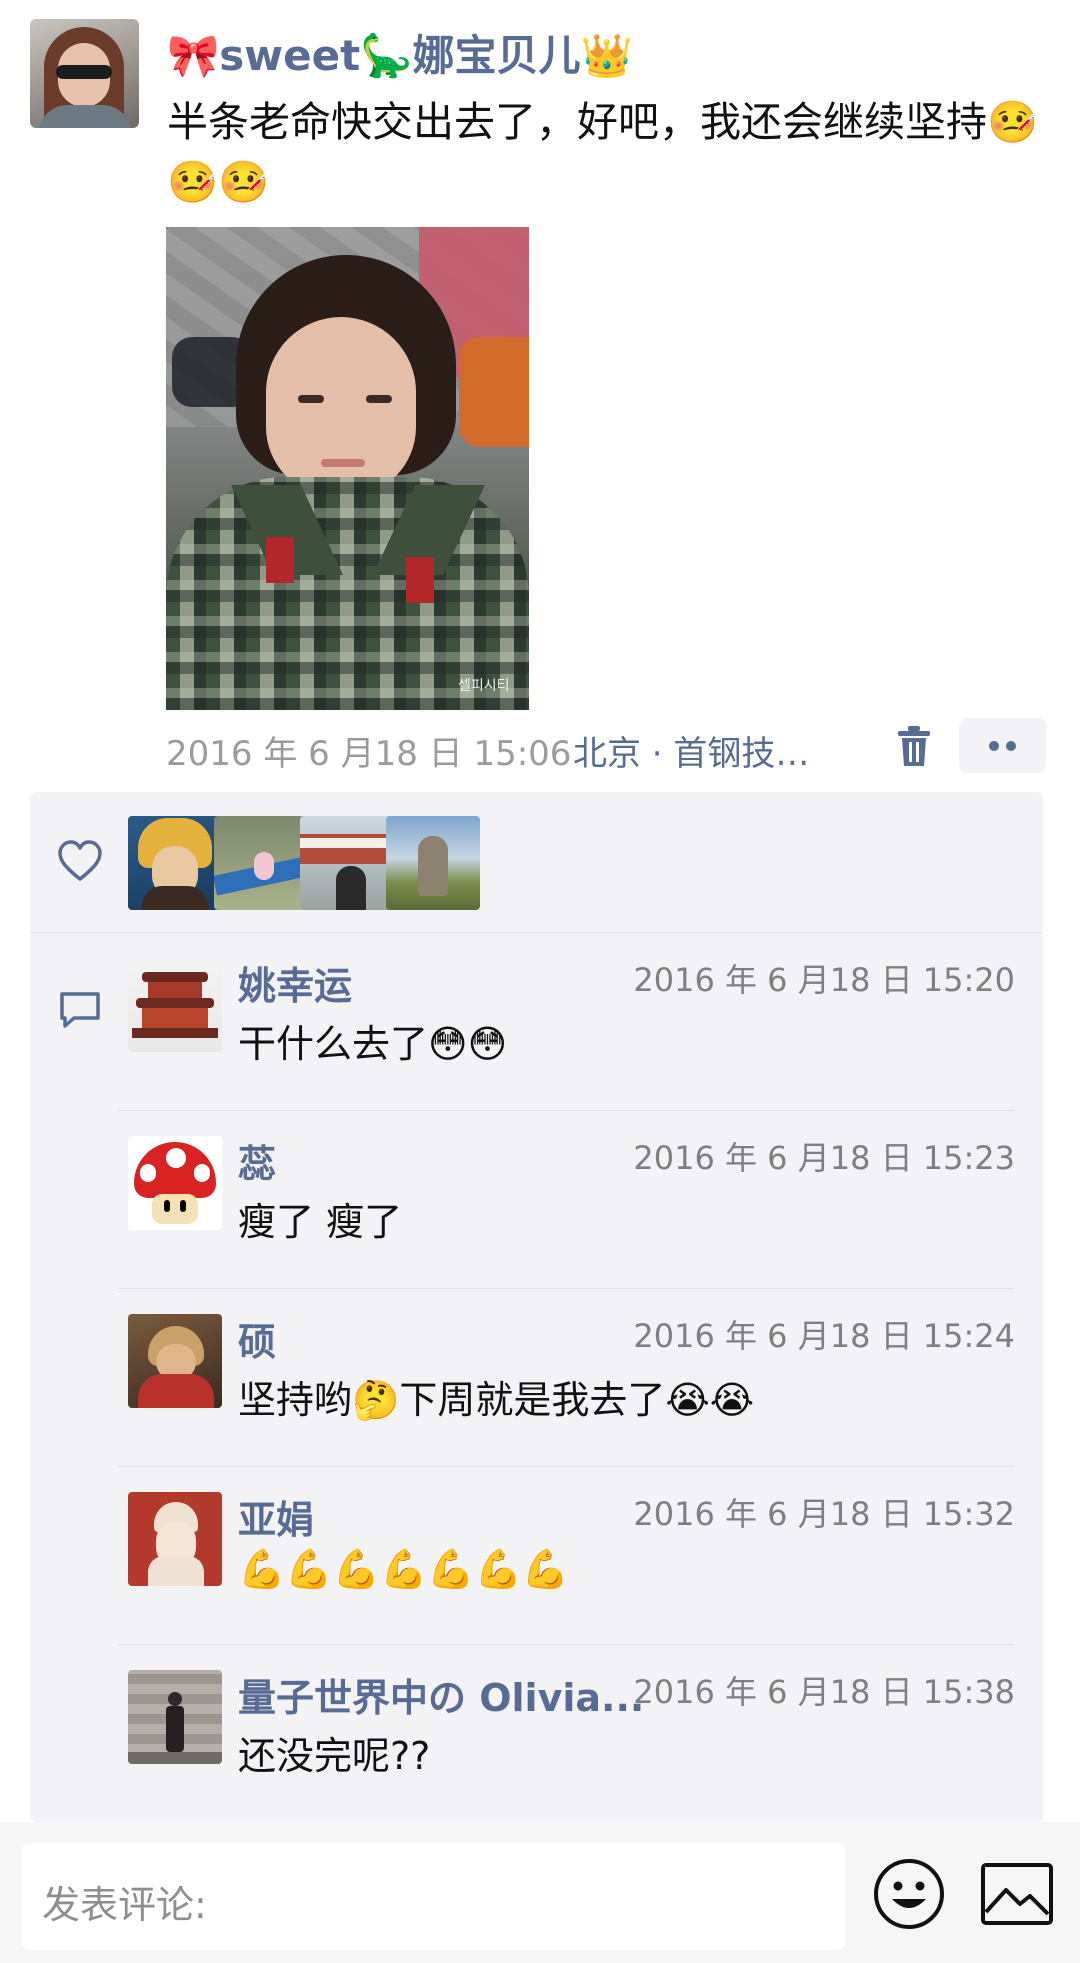 The image size is (1080, 1963). What do you see at coordinates (334, 1756) in the screenshot?
I see `comment-text: 还没完呢??` at bounding box center [334, 1756].